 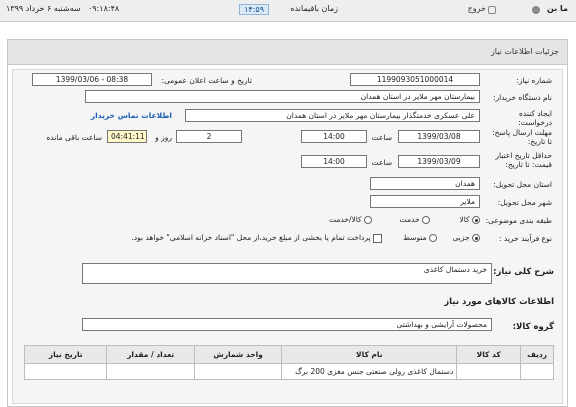 I want to click on need-date-cell, so click(x=65, y=371).